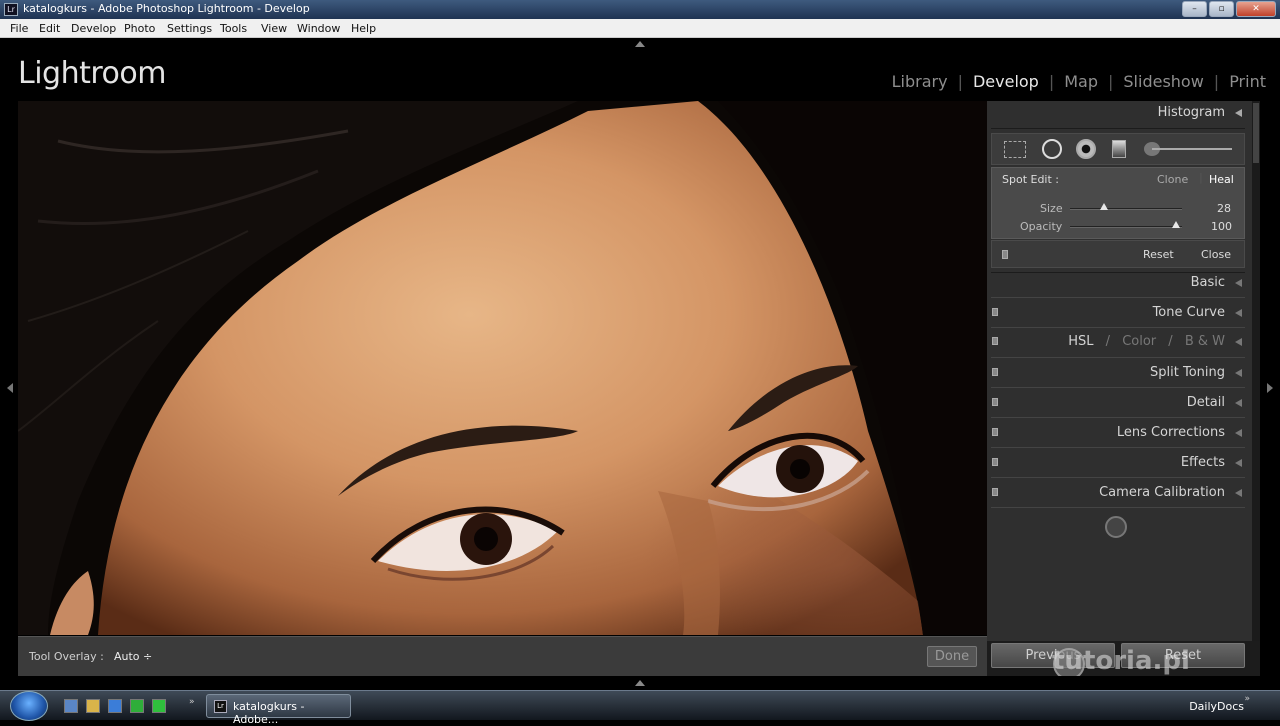 The height and width of the screenshot is (726, 1280). Describe the element at coordinates (1216, 706) in the screenshot. I see `tray-dailydocs: DailyDocs` at that location.